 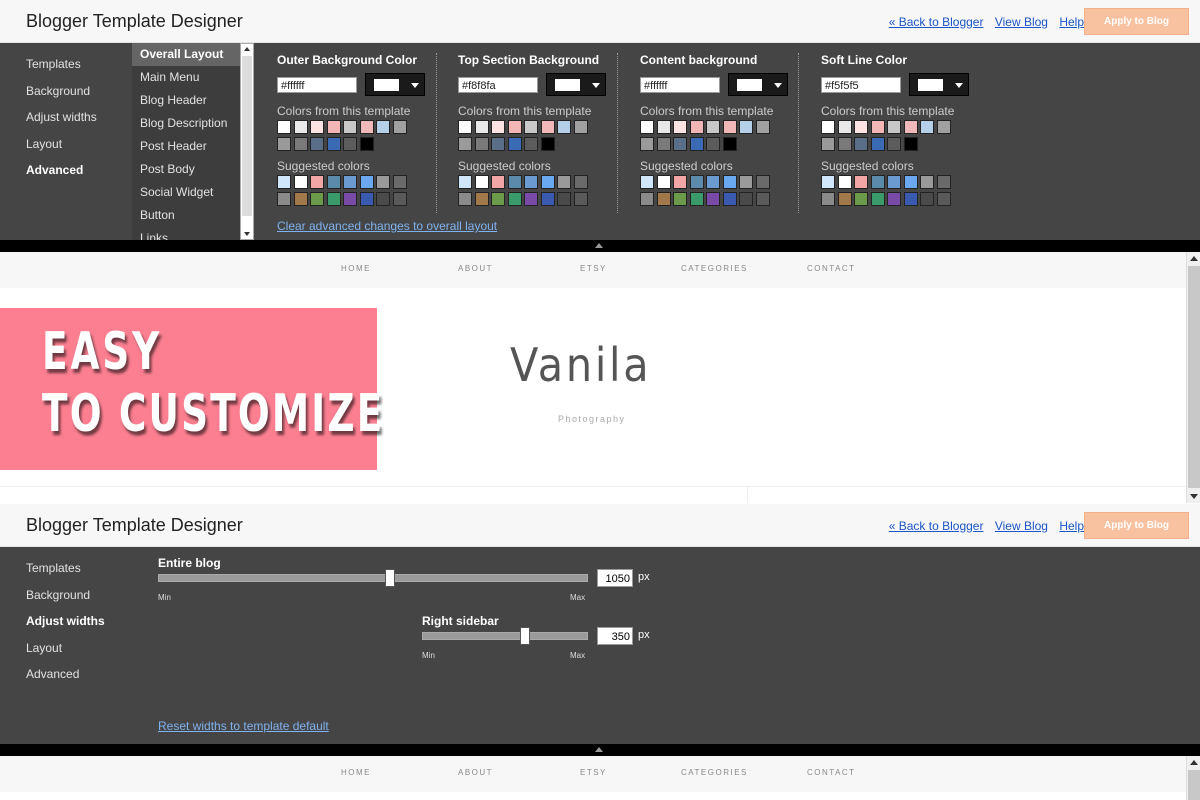 I want to click on subnav-item-main-menu: Main Menu, so click(x=186, y=77).